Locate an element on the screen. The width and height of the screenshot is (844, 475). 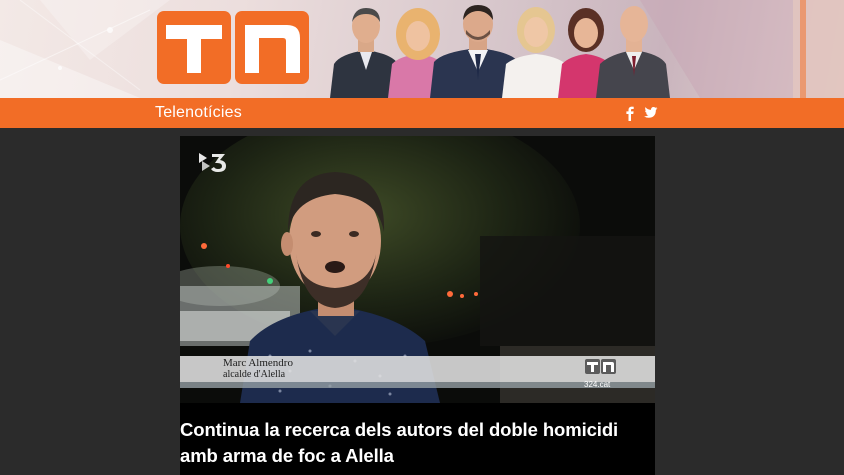
presenters-photo is located at coordinates (500, 51).